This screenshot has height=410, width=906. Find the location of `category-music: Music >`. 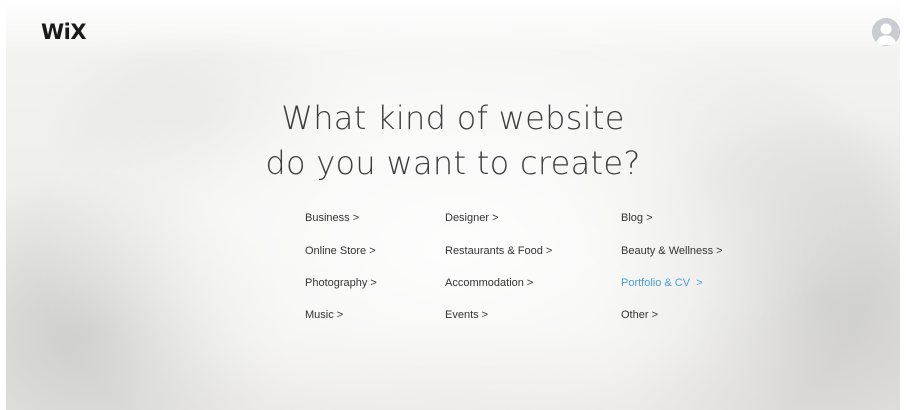

category-music: Music > is located at coordinates (324, 315).